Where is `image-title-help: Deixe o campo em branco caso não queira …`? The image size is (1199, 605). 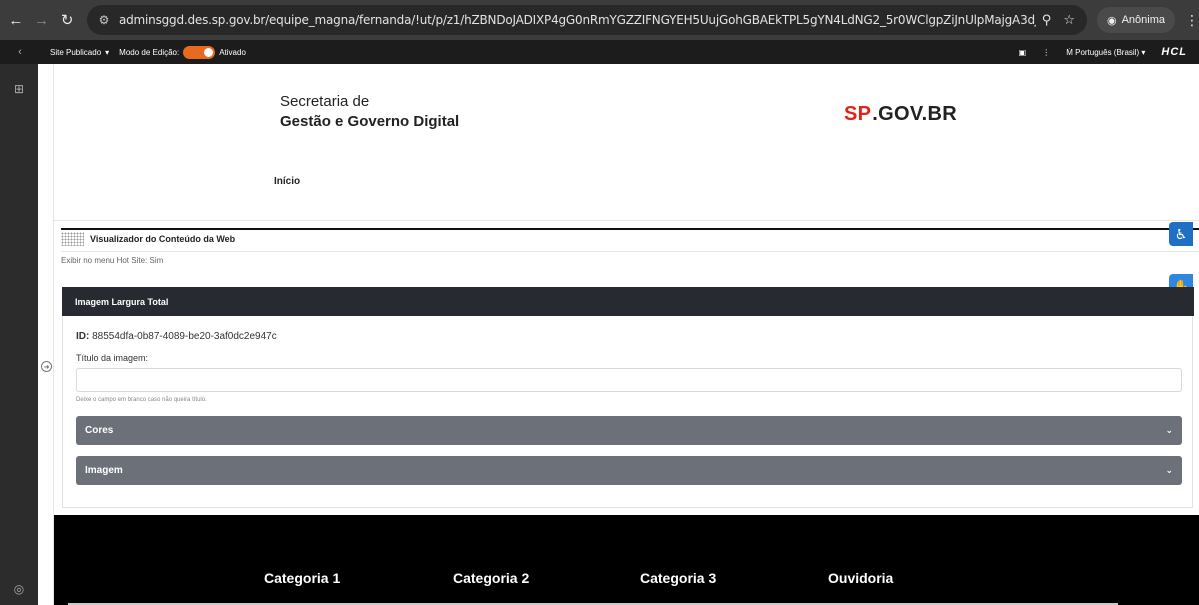
image-title-help: Deixe o campo em branco caso não queira … is located at coordinates (141, 400).